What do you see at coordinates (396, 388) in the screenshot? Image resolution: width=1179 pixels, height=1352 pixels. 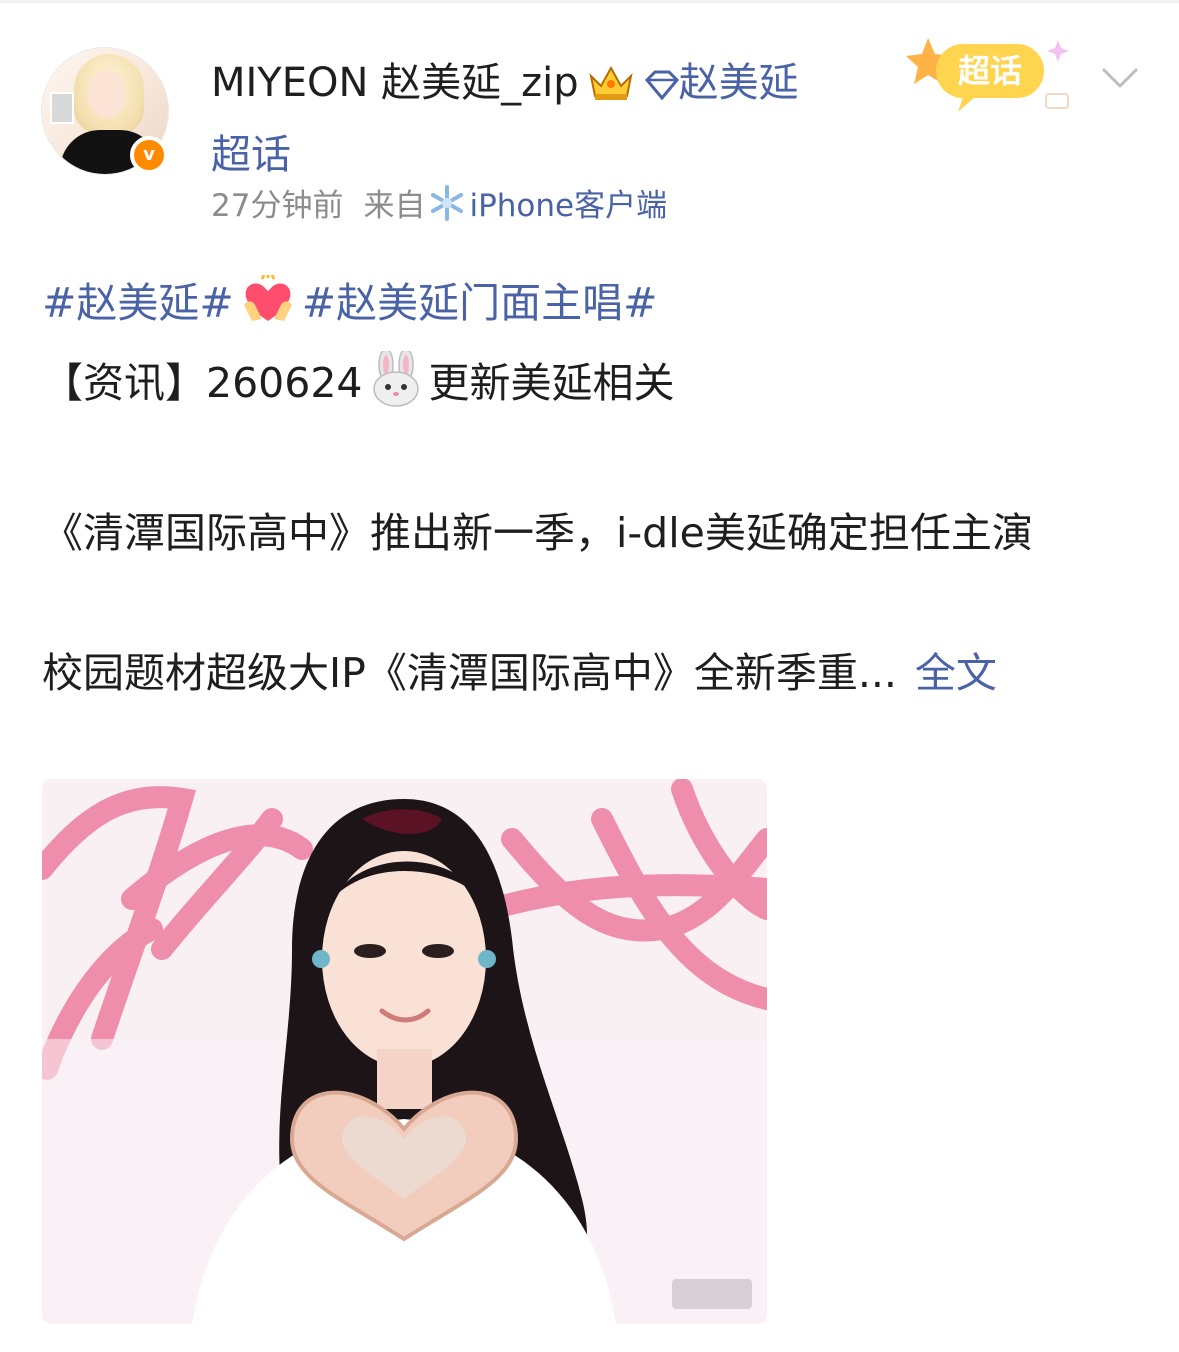 I see `rabbit-face-emoji` at bounding box center [396, 388].